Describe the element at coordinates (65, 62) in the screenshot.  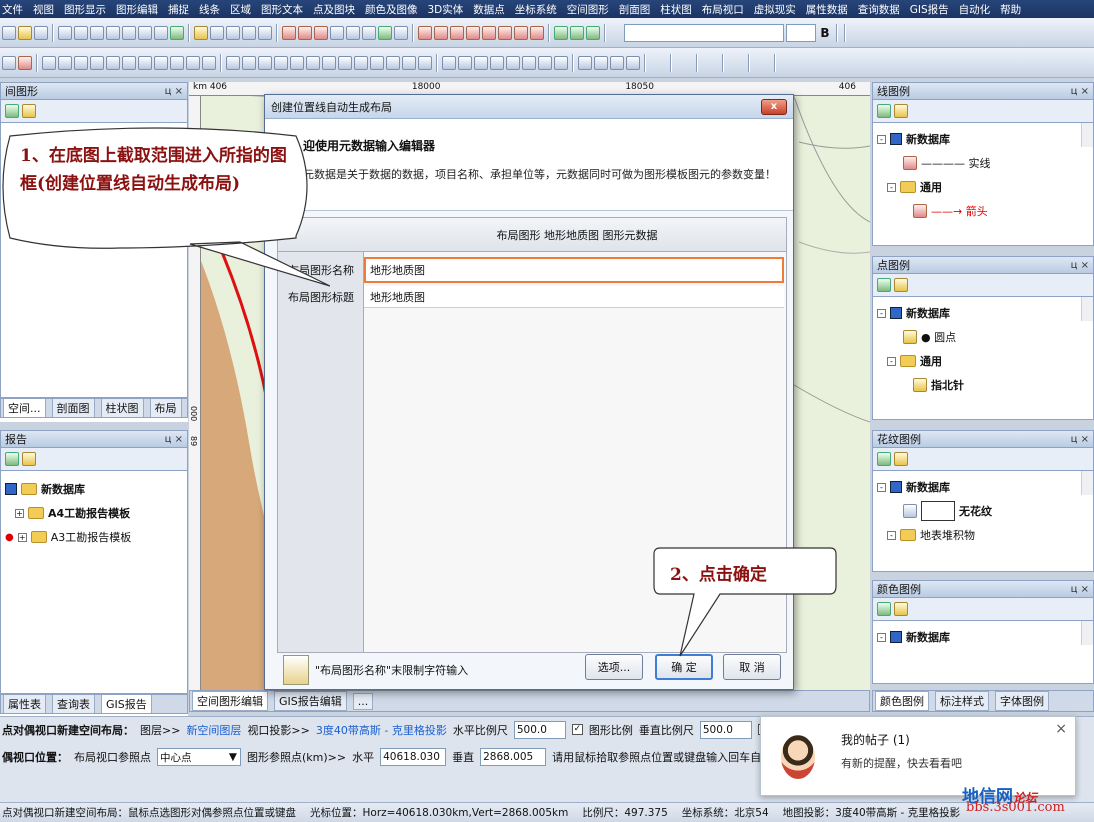
I see `zoom-in-icon` at that location.